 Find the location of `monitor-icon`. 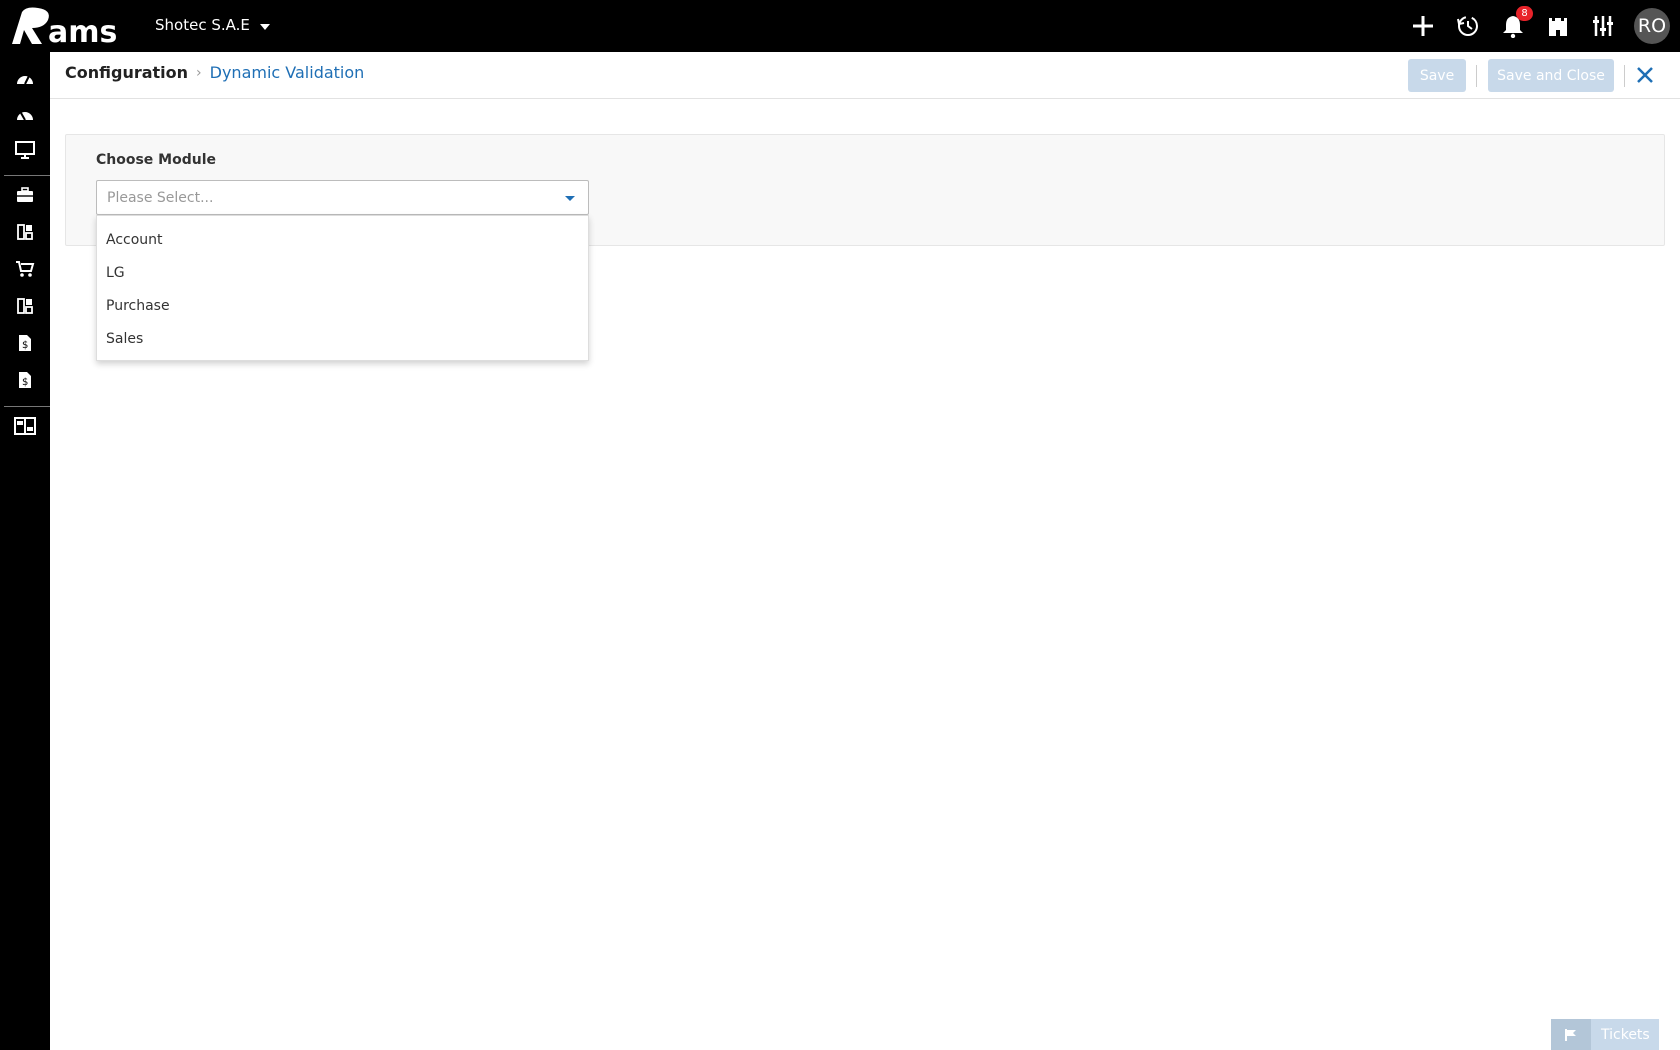

monitor-icon is located at coordinates (25, 150).